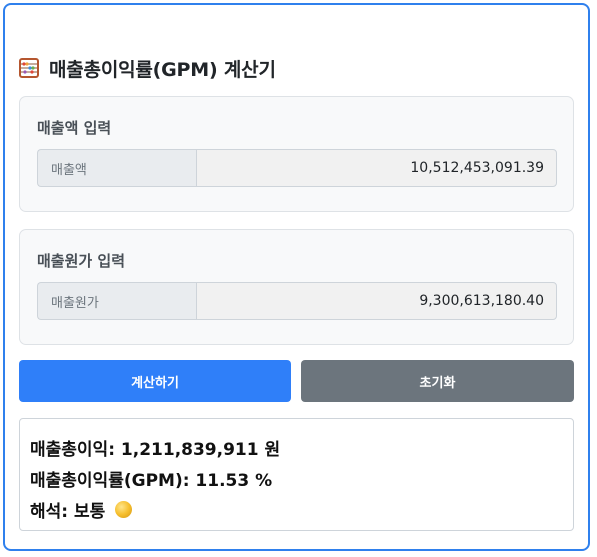 The height and width of the screenshot is (557, 597). What do you see at coordinates (376, 301) in the screenshot?
I see `cost-input` at bounding box center [376, 301].